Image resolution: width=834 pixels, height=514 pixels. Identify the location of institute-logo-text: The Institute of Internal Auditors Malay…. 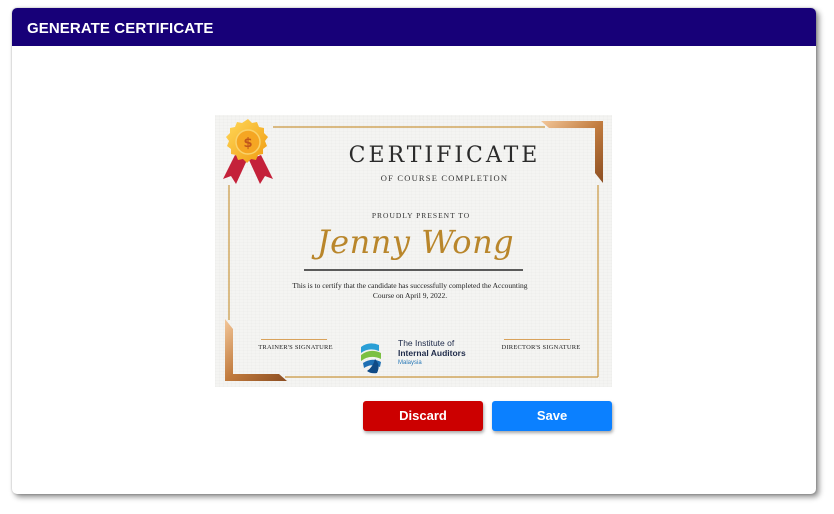
(432, 353).